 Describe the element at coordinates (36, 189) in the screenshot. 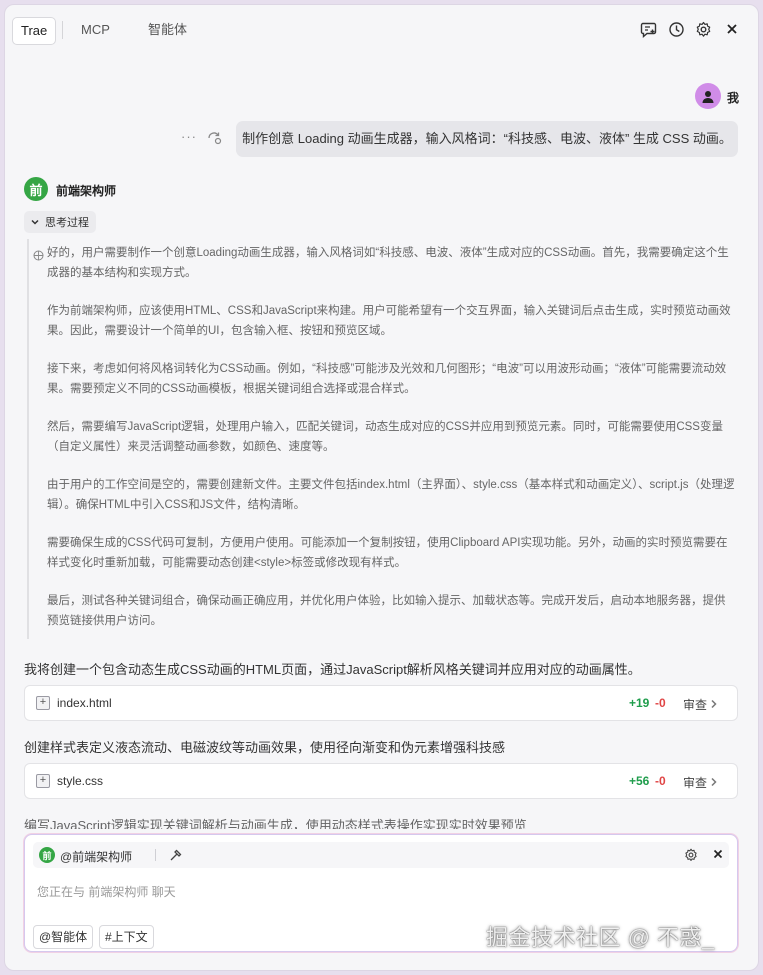

I see `assistant-avatar: 前` at that location.